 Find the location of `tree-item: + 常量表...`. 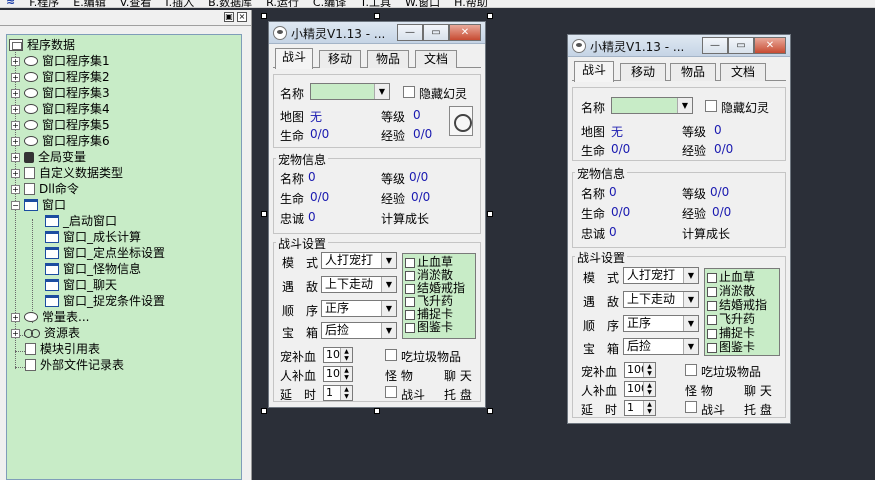

tree-item: + 常量表... is located at coordinates (50, 317).